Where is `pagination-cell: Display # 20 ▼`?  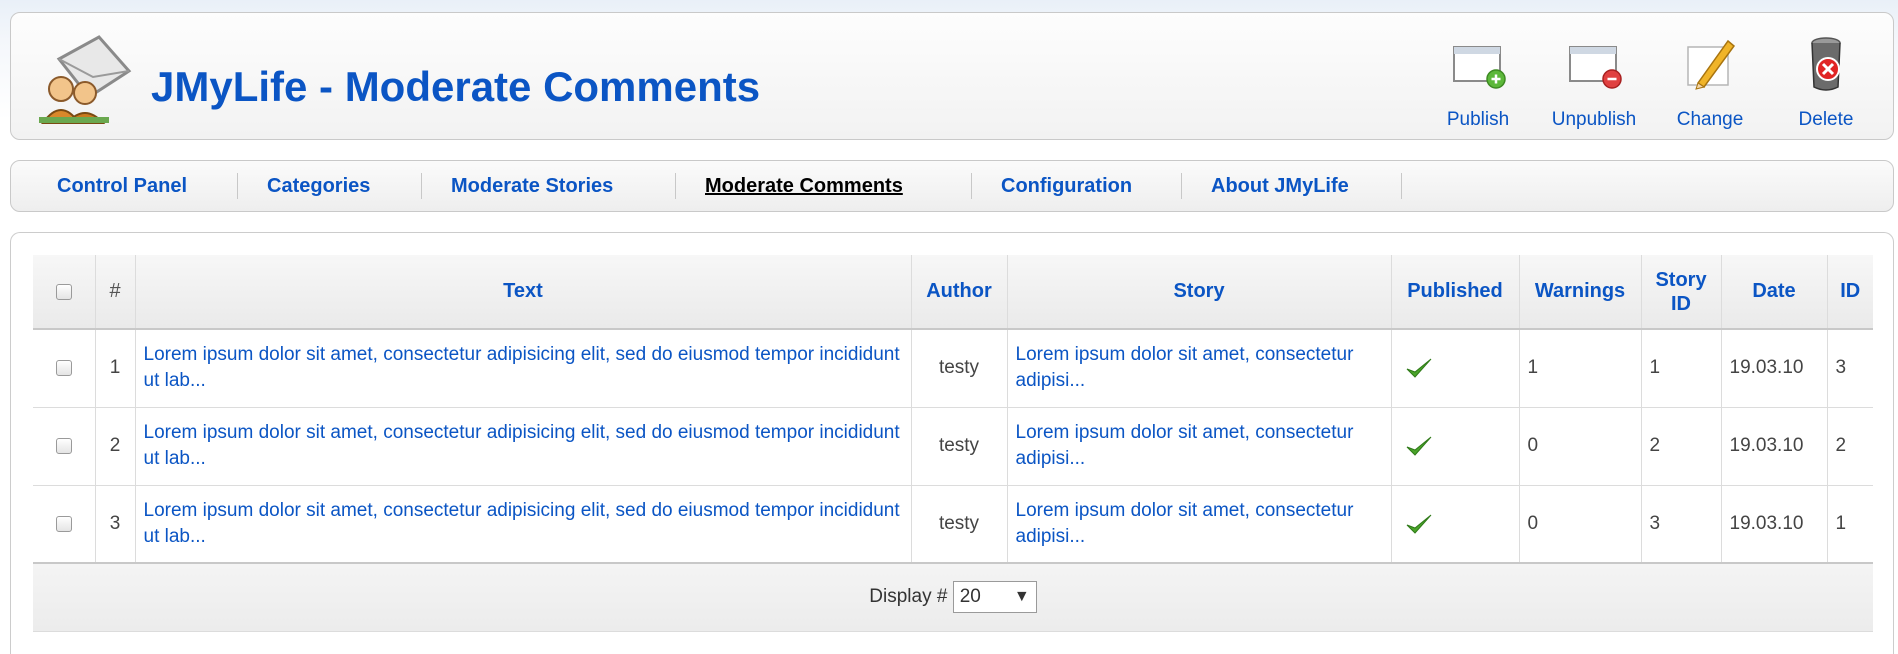 pagination-cell: Display # 20 ▼ is located at coordinates (953, 597).